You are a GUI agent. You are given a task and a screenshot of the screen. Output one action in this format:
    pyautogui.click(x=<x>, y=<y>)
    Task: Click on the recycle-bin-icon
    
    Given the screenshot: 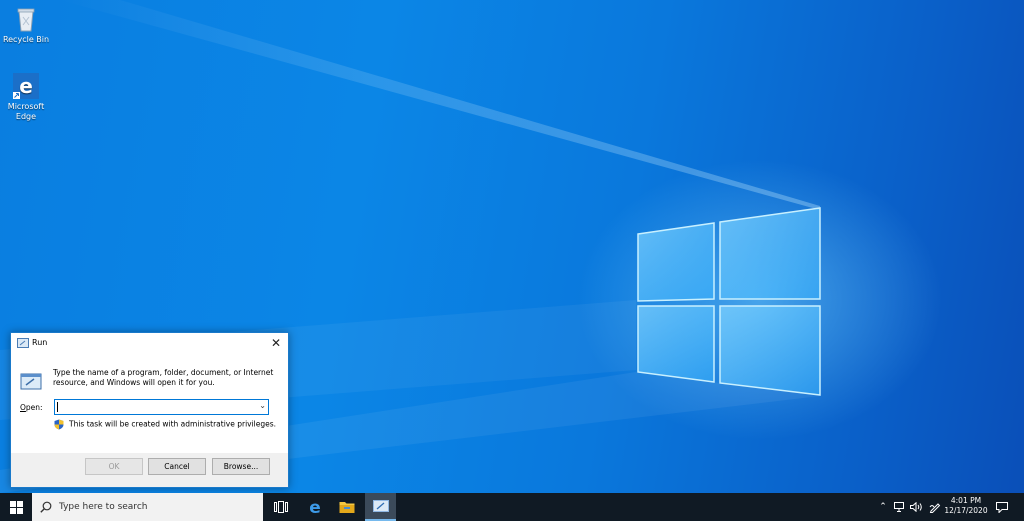 What is the action you would take?
    pyautogui.click(x=26, y=19)
    